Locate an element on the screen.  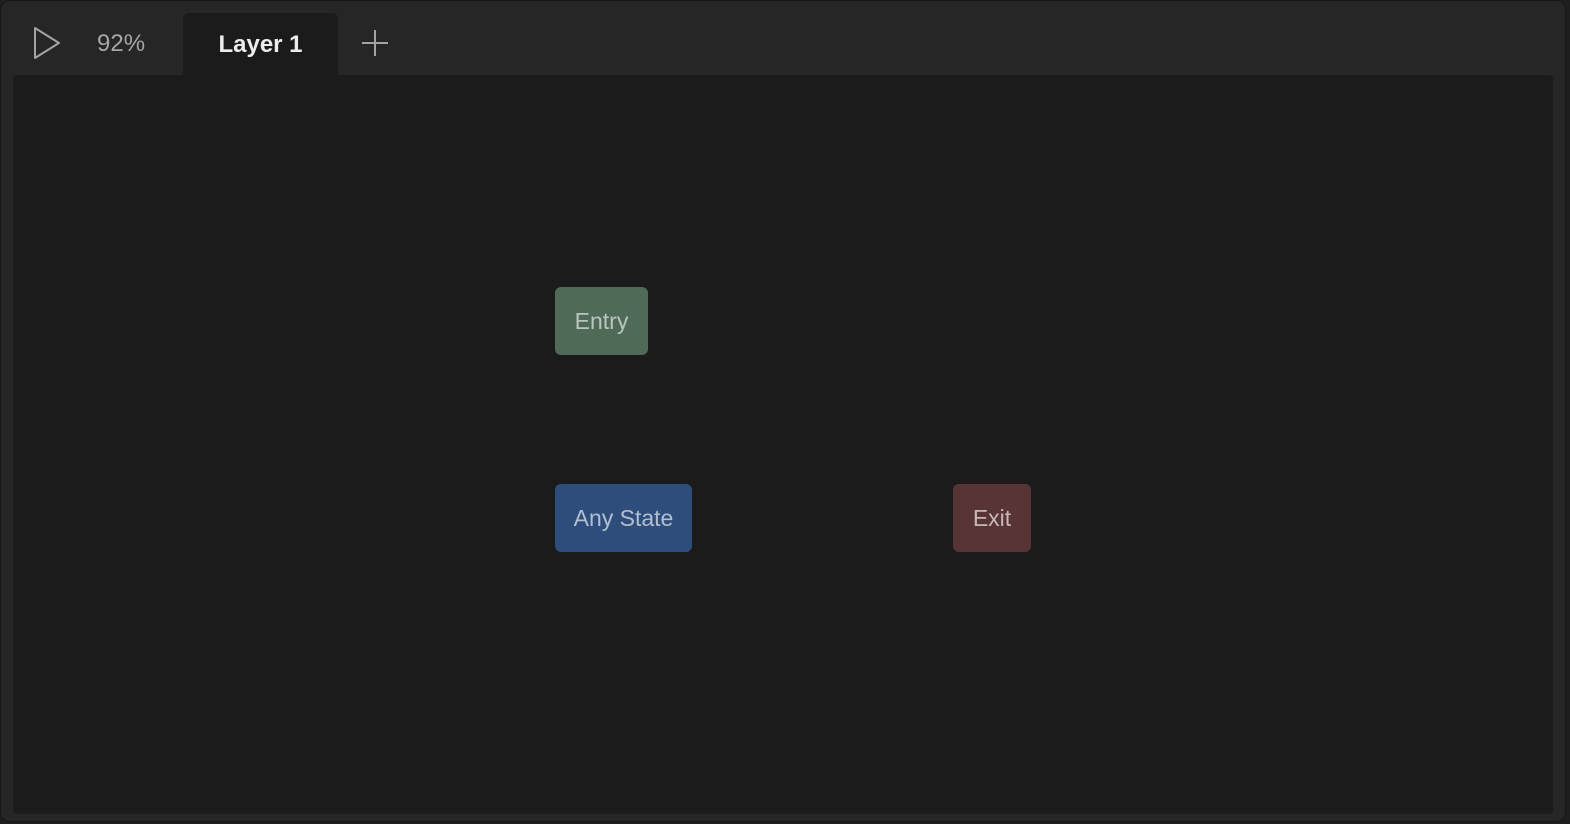
entry-node-label: Entry is located at coordinates (601, 320).